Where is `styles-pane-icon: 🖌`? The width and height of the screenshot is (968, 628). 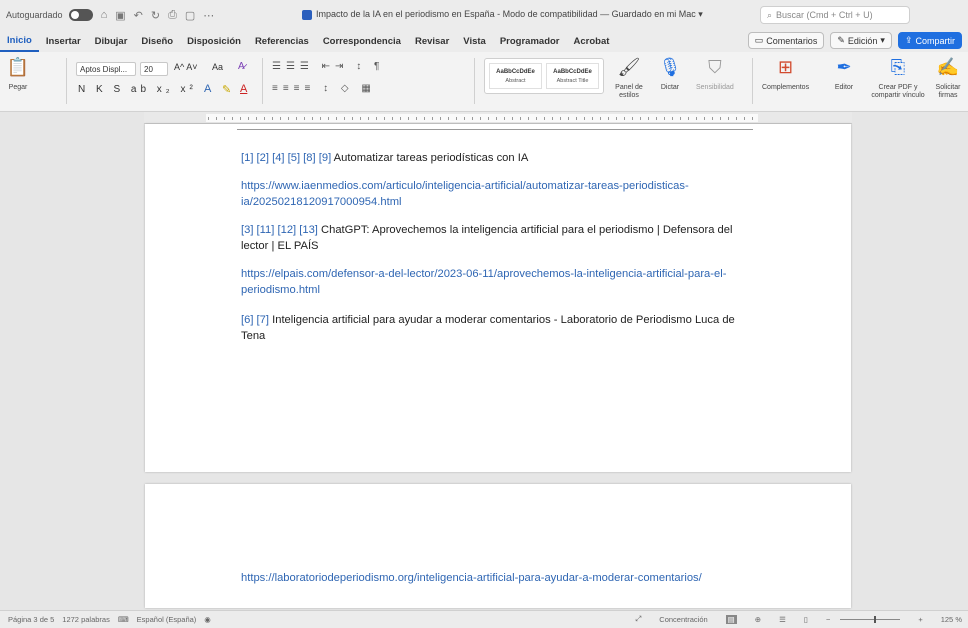 styles-pane-icon: 🖌 is located at coordinates (629, 67).